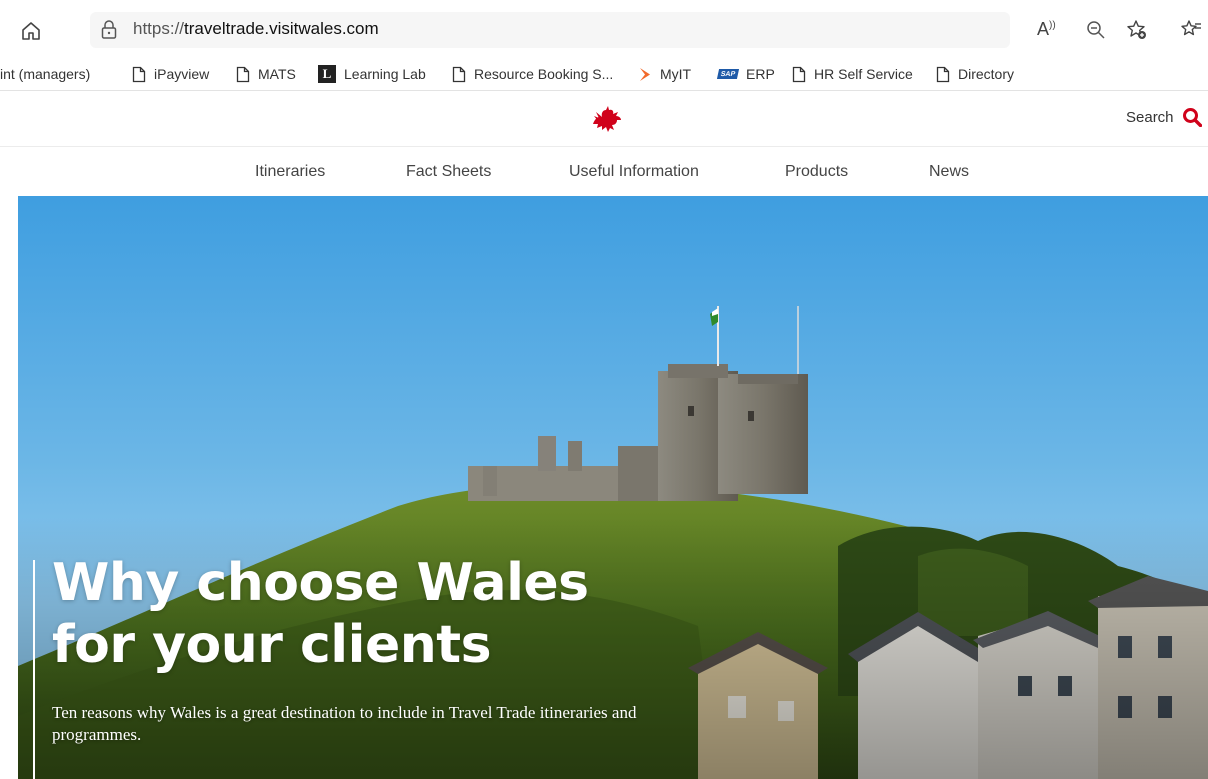 The width and height of the screenshot is (1208, 779). What do you see at coordinates (604, 29) in the screenshot?
I see `browser-toolbar: https://traveltrade.visitwales.com A))` at bounding box center [604, 29].